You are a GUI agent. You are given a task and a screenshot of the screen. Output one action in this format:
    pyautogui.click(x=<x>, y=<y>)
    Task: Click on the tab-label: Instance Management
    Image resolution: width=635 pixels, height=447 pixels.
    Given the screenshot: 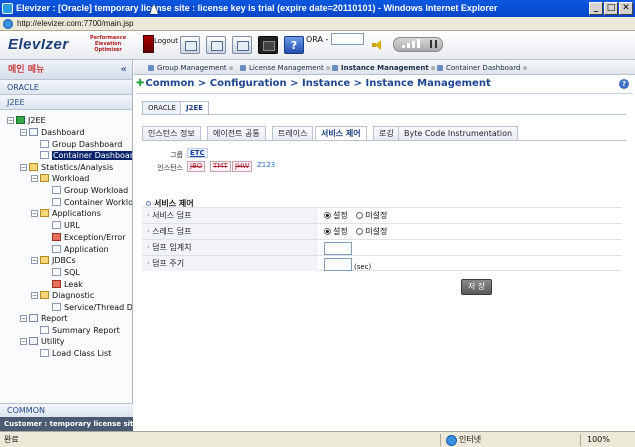 What is the action you would take?
    pyautogui.click(x=385, y=68)
    